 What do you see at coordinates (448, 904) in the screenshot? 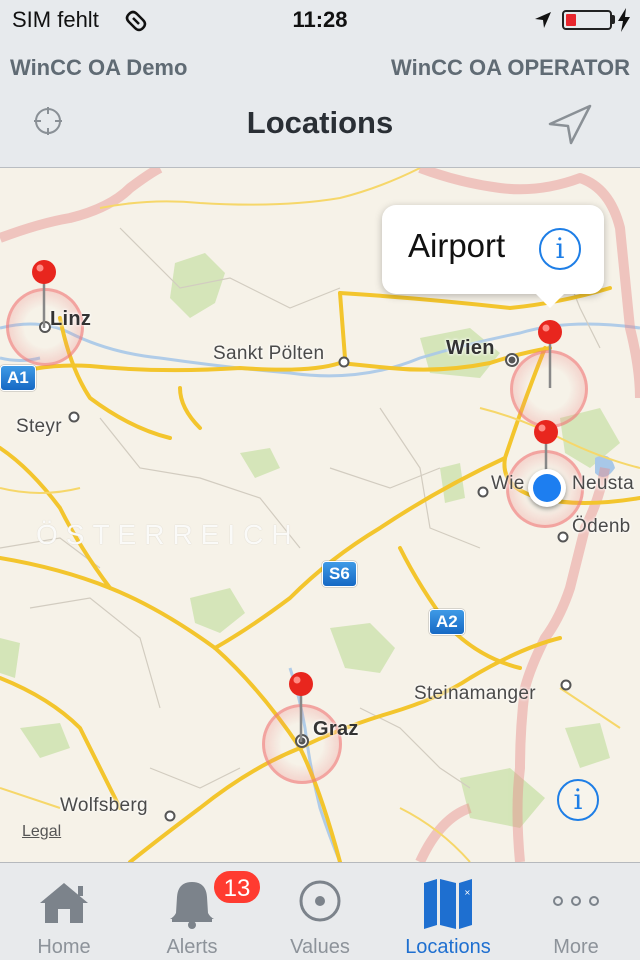
I see `map-icon: ×` at bounding box center [448, 904].